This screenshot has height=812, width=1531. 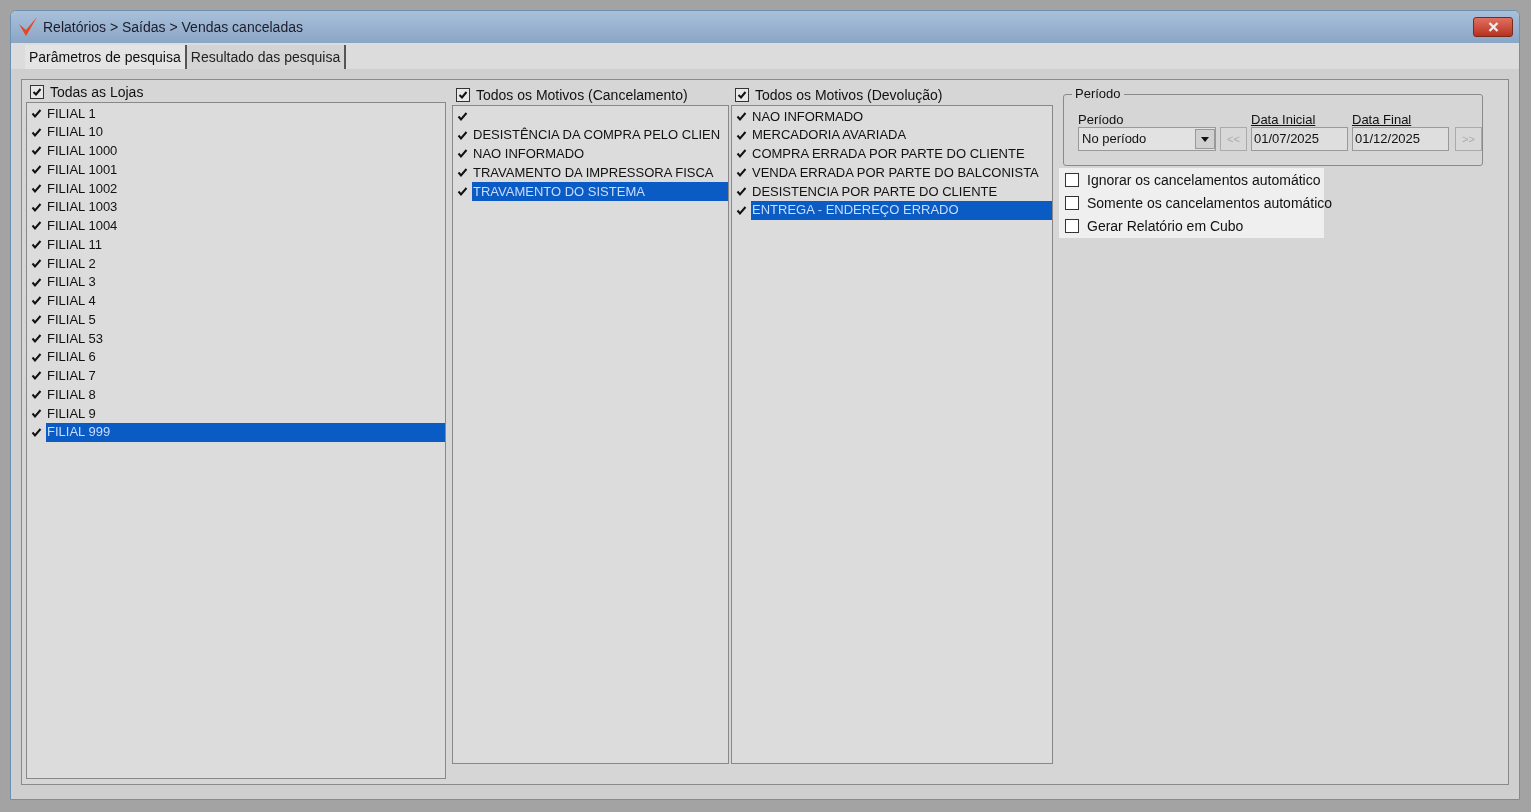 What do you see at coordinates (1101, 119) in the screenshot?
I see `field-label: Período` at bounding box center [1101, 119].